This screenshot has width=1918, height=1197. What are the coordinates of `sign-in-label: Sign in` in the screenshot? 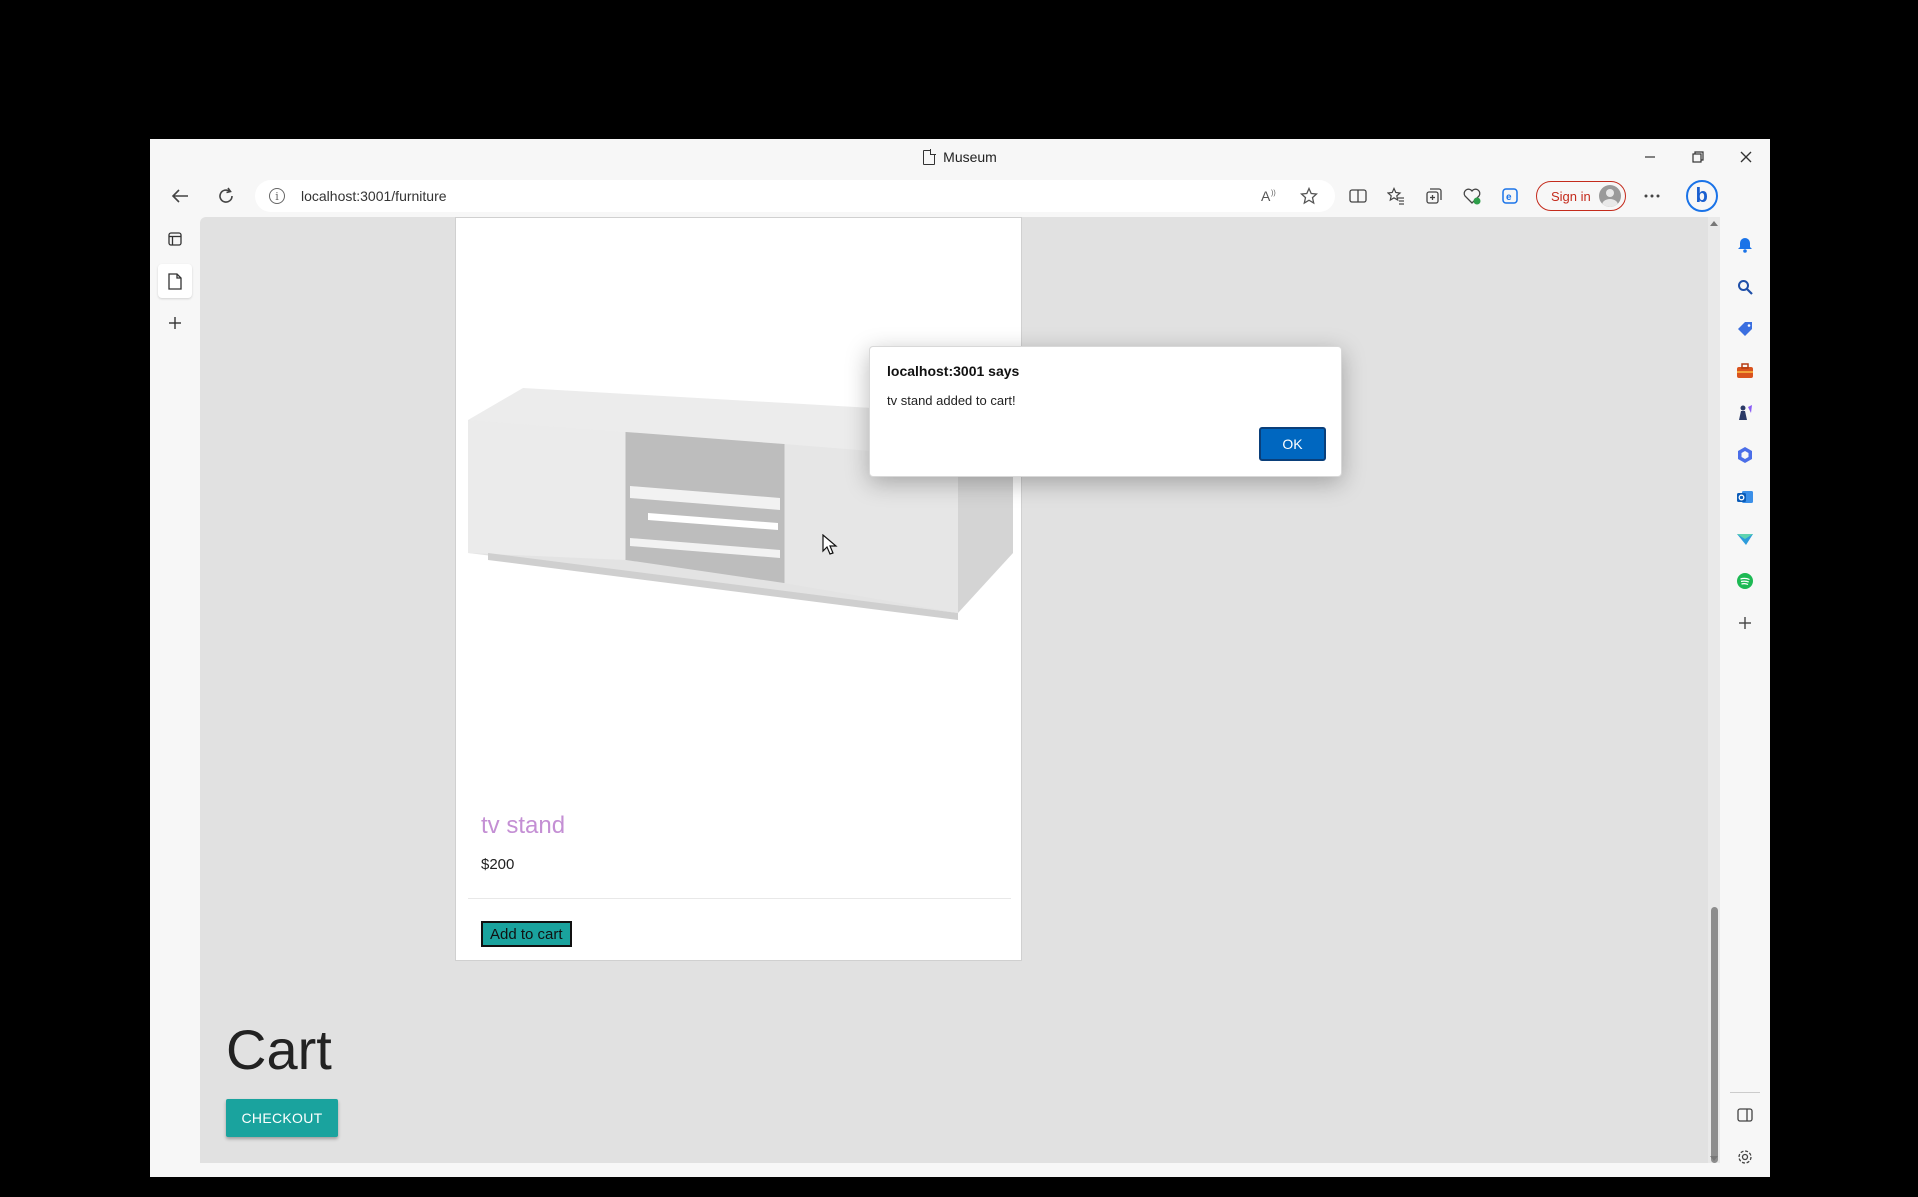 It's located at (1571, 196).